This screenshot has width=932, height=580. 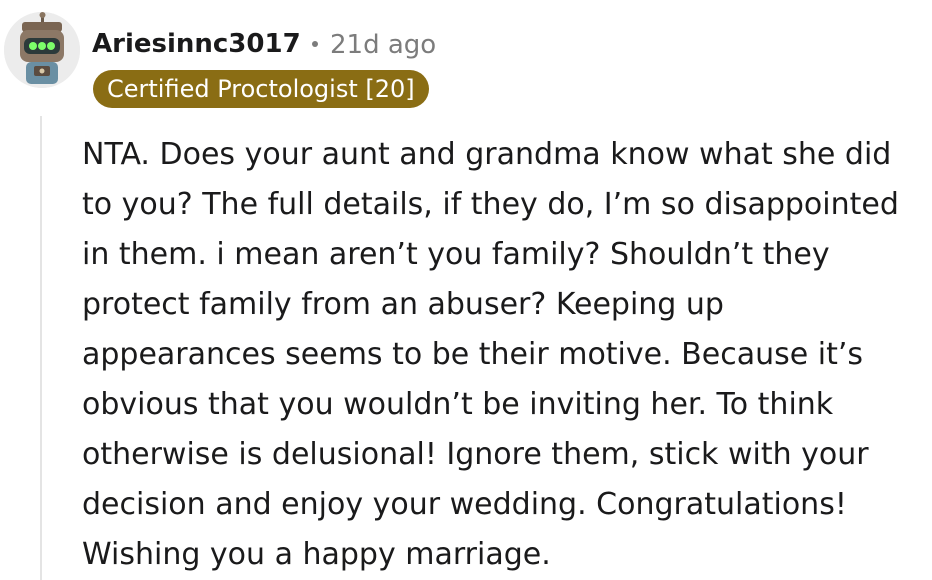 What do you see at coordinates (315, 43) in the screenshot?
I see `separator-dot` at bounding box center [315, 43].